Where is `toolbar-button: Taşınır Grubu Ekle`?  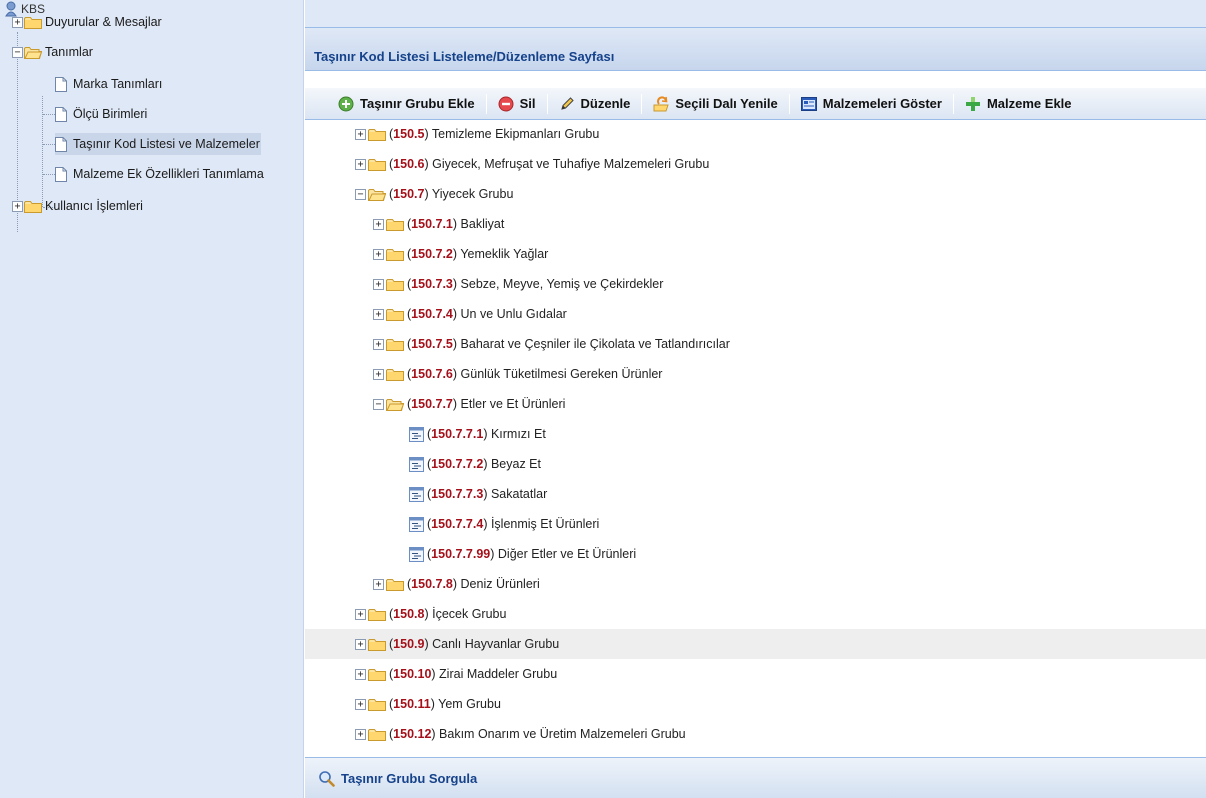
toolbar-button: Taşınır Grubu Ekle is located at coordinates (406, 104).